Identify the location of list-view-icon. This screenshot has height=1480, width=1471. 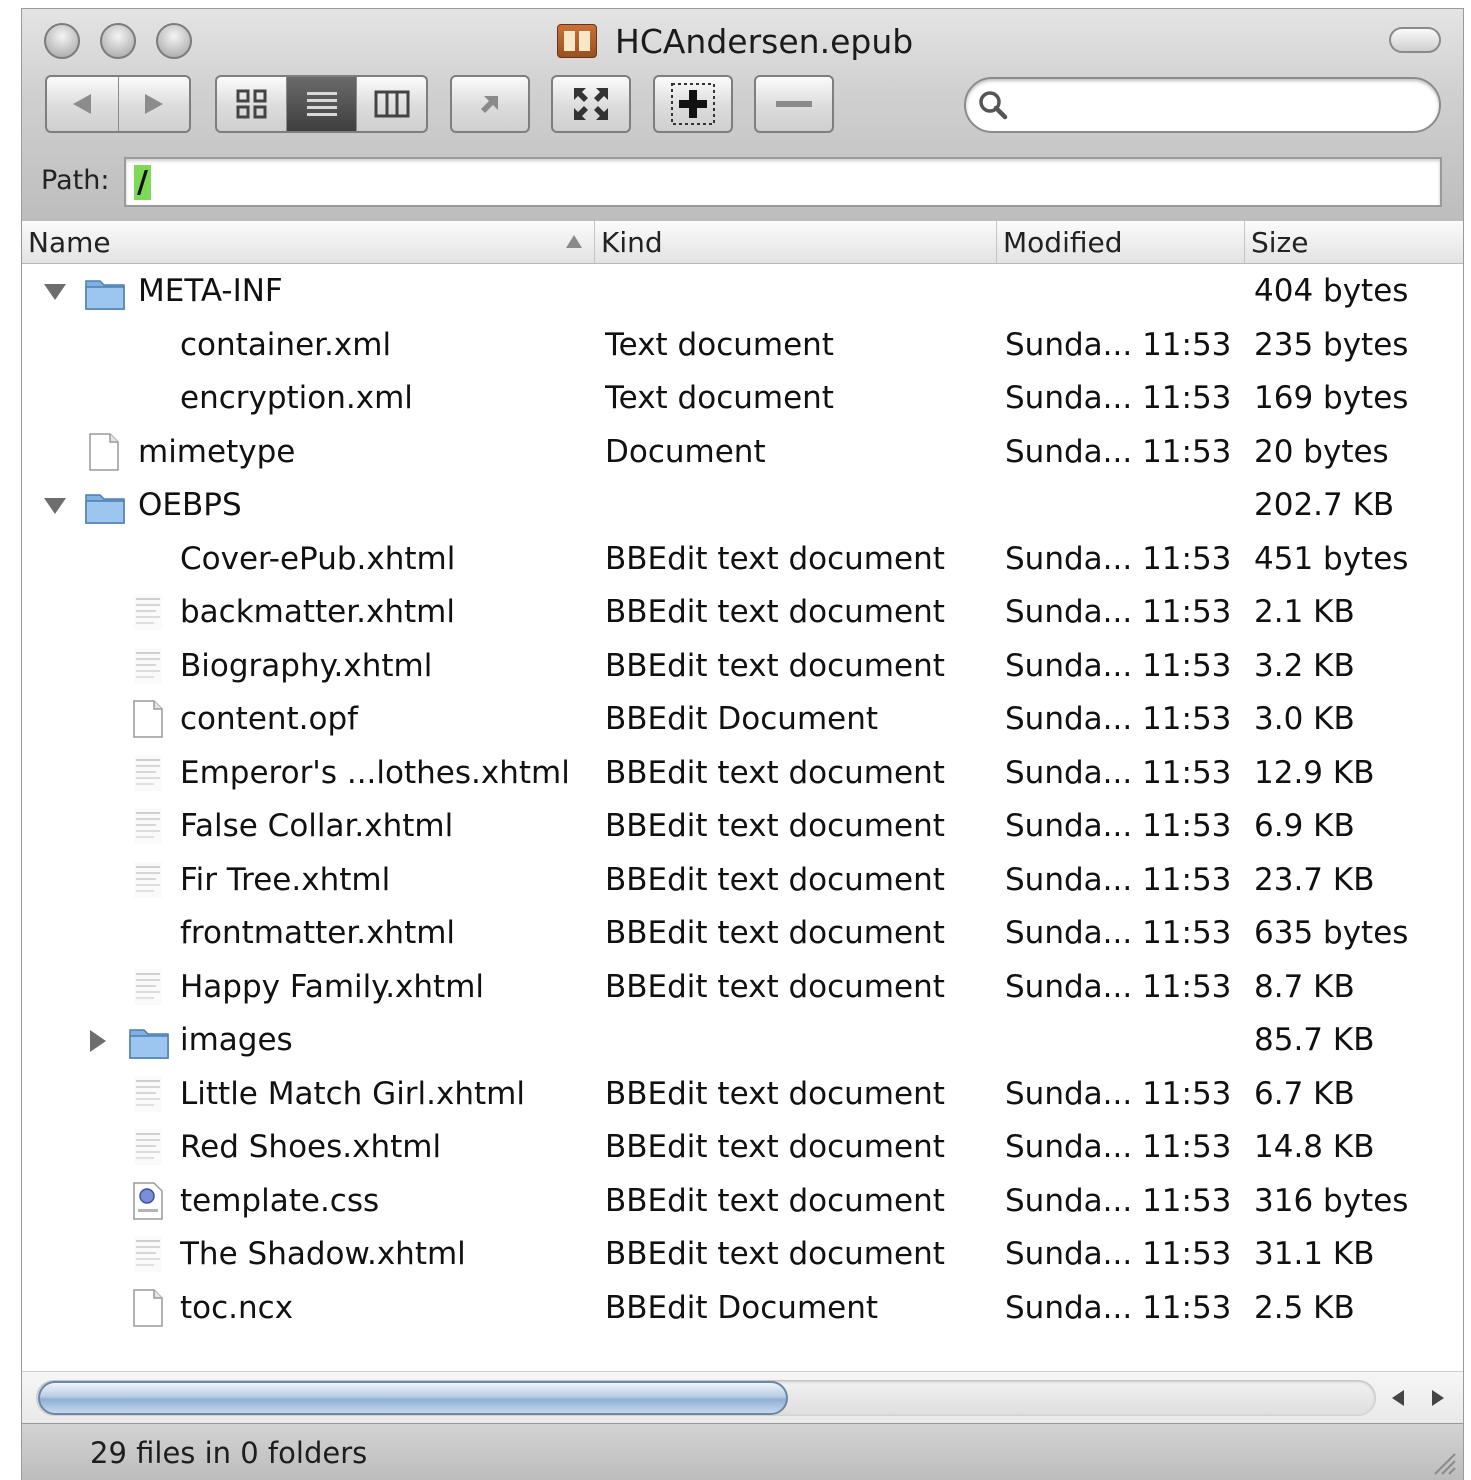
(321, 104).